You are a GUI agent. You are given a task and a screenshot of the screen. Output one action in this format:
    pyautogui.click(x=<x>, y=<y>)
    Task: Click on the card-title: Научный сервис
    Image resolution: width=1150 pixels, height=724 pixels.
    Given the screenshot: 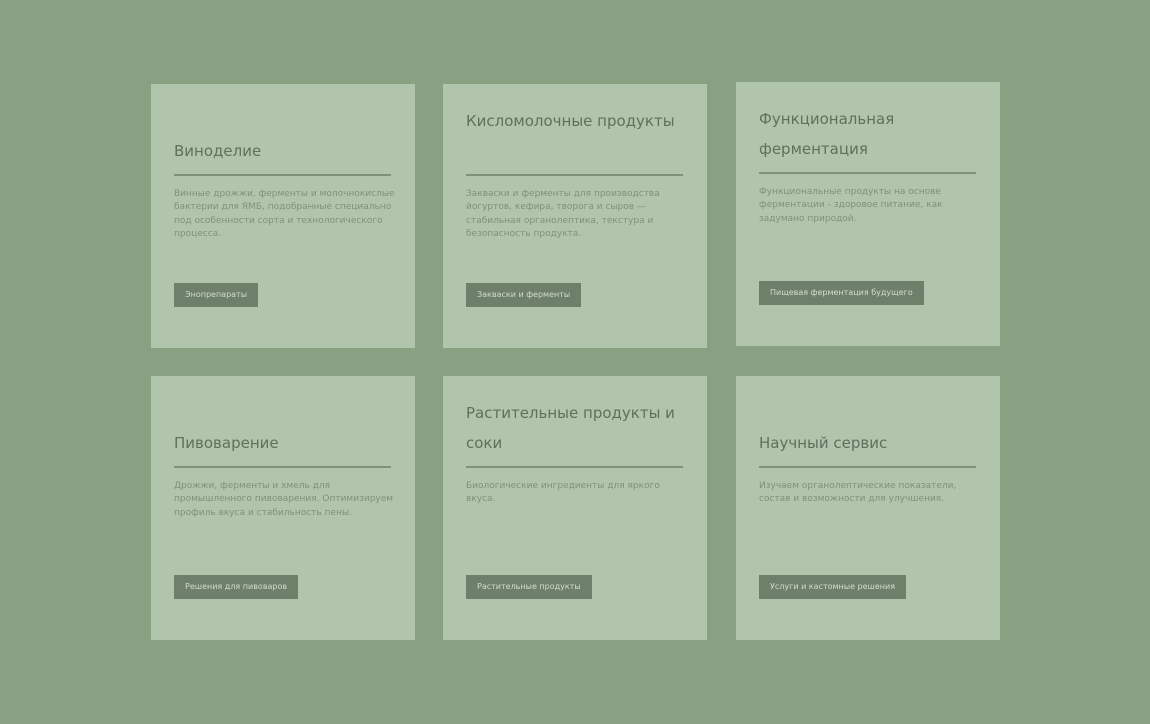 What is the action you would take?
    pyautogui.click(x=823, y=443)
    